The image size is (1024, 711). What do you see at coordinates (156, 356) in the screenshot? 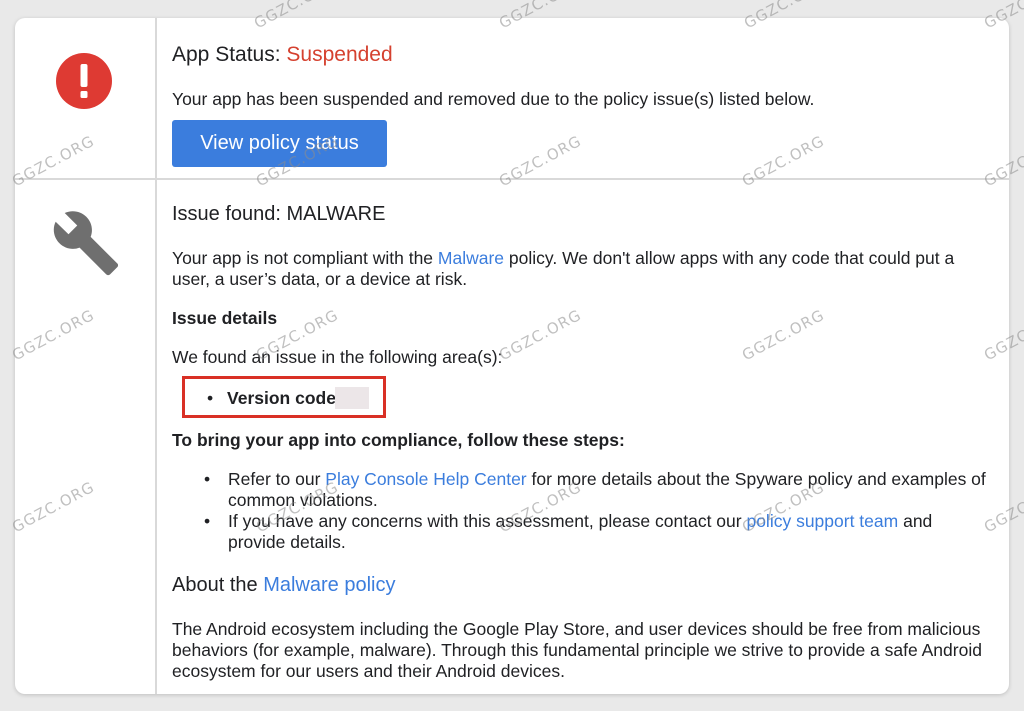
I see `vertical-divider` at bounding box center [156, 356].